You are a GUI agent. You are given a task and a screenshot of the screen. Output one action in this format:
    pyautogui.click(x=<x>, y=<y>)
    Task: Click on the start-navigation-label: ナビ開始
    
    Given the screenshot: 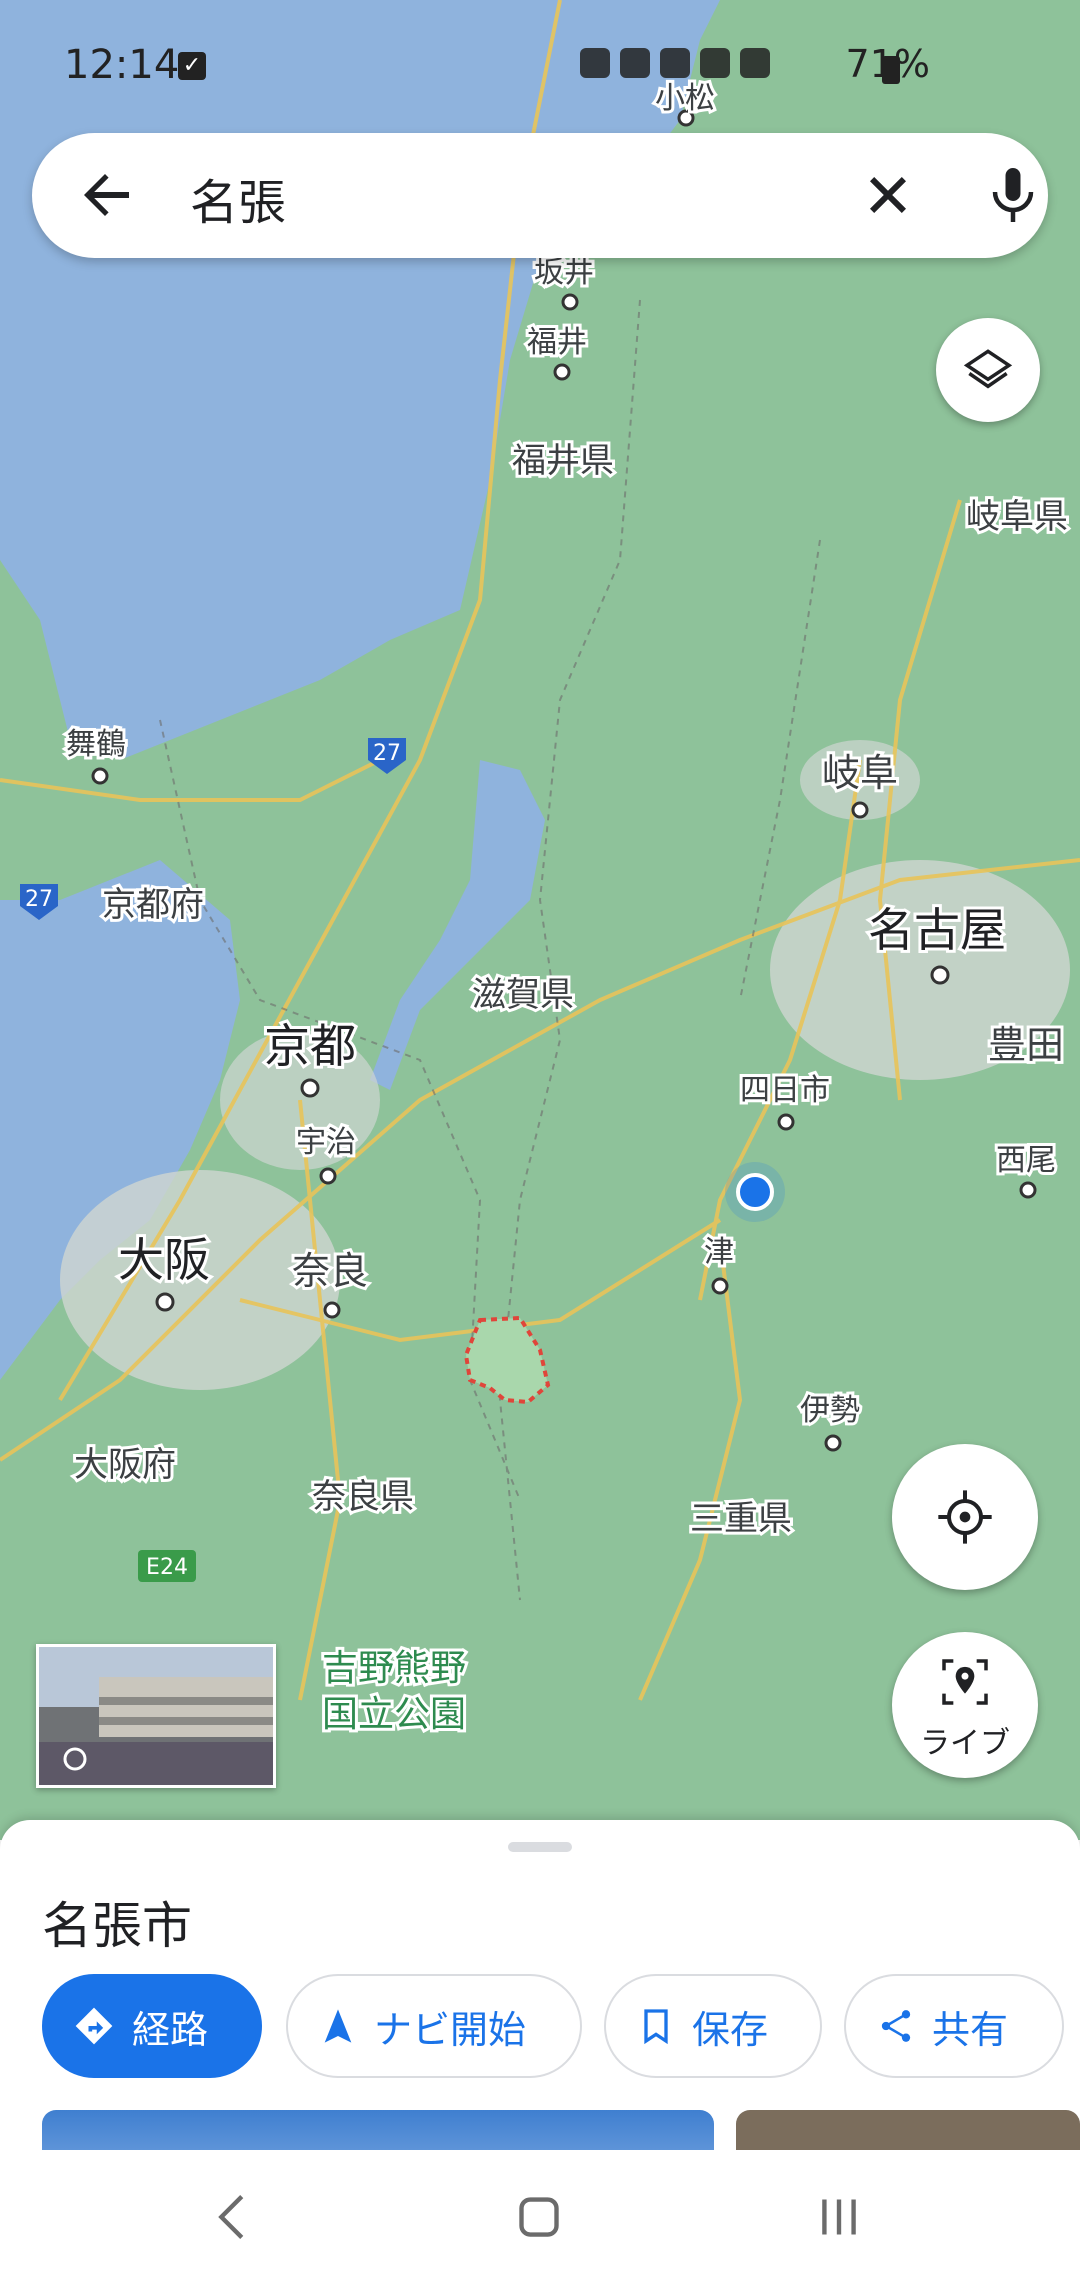 What is the action you would take?
    pyautogui.click(x=450, y=2029)
    